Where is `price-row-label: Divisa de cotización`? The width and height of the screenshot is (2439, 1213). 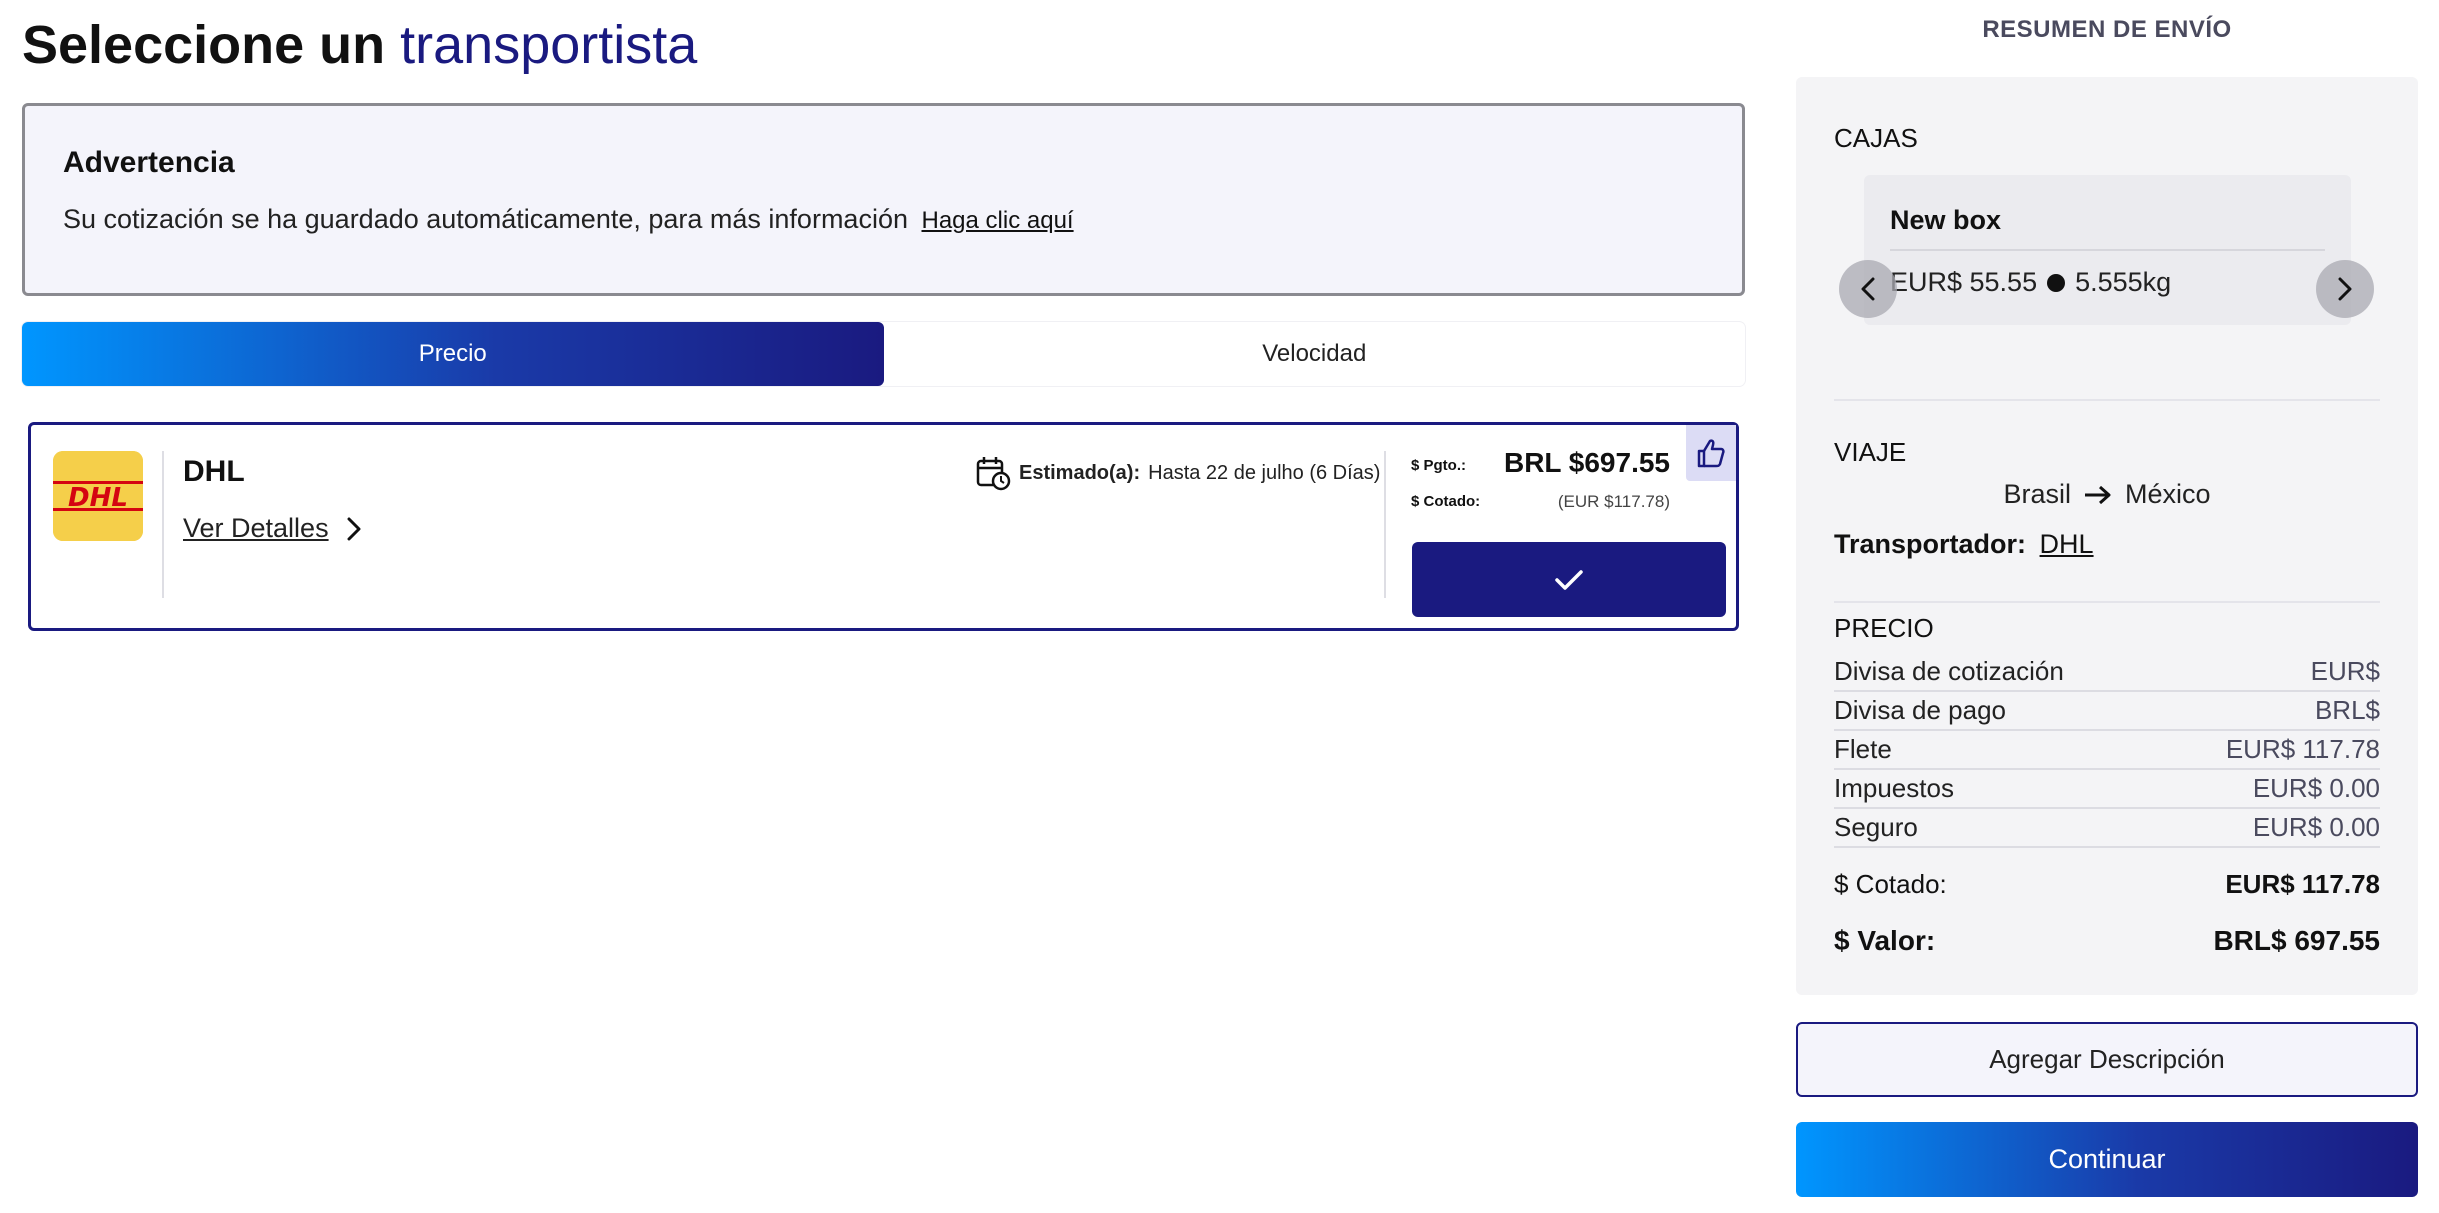 price-row-label: Divisa de cotización is located at coordinates (1949, 671).